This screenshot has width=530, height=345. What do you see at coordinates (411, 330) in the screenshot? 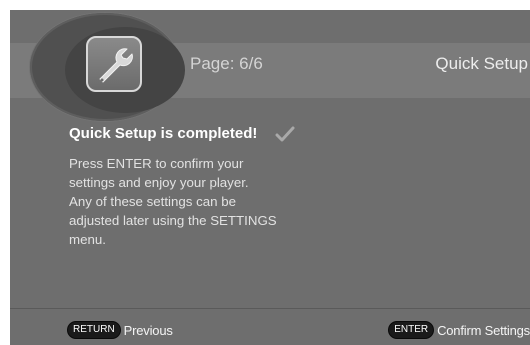
I see `enter-key-badge: ENTER` at bounding box center [411, 330].